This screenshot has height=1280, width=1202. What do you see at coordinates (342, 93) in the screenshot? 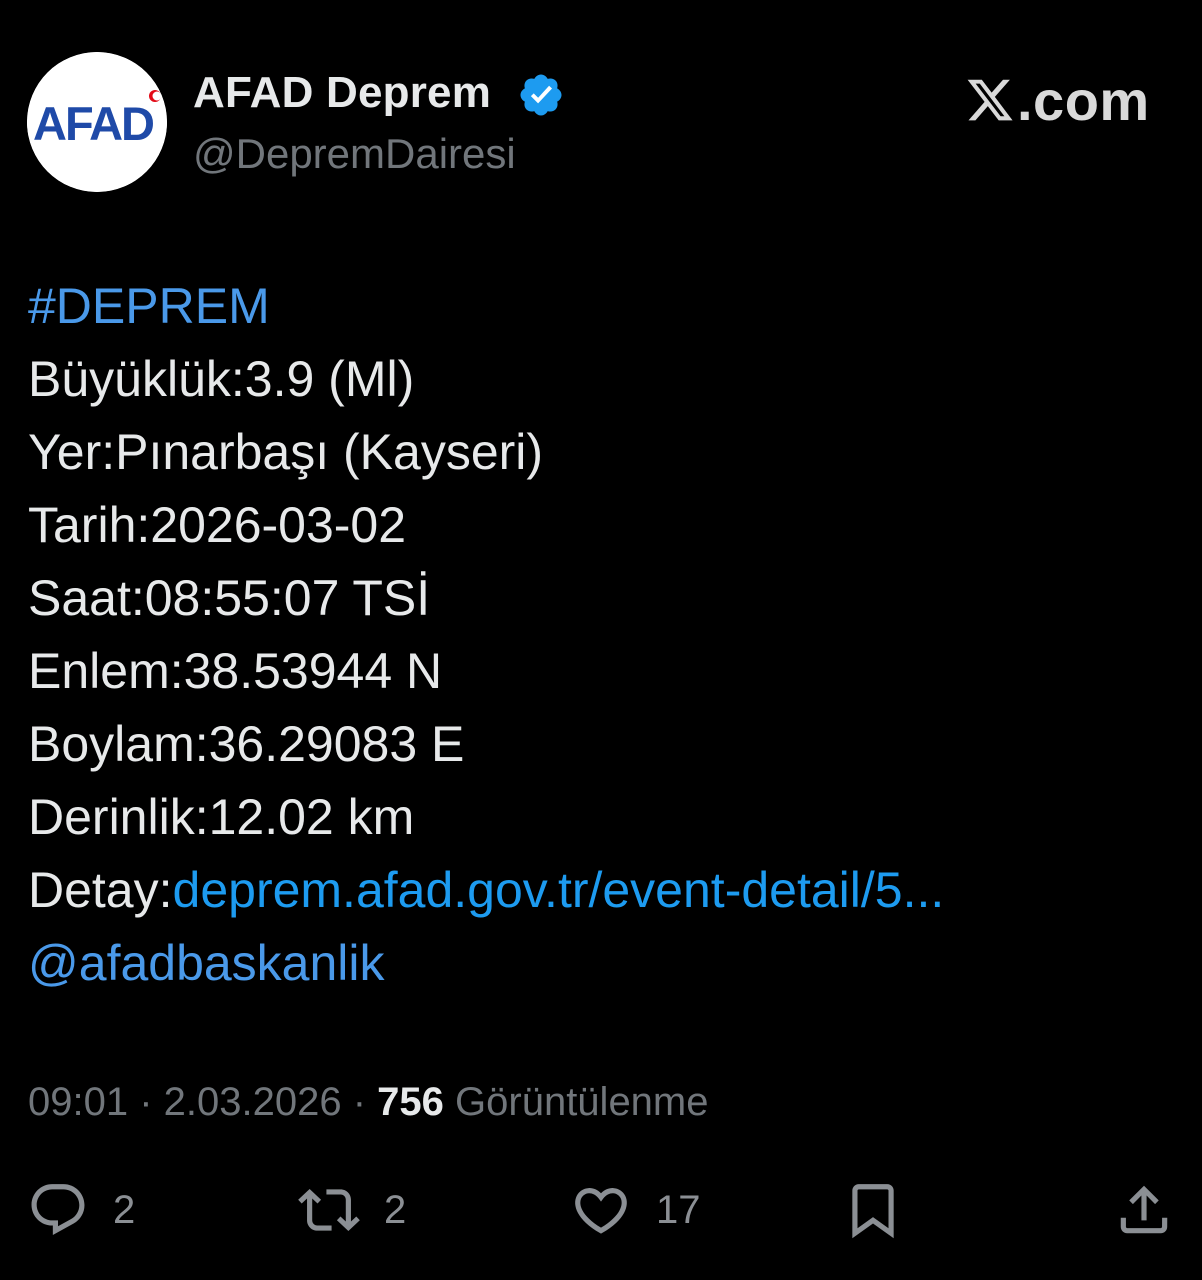
I see `author-name: AFAD Deprem` at bounding box center [342, 93].